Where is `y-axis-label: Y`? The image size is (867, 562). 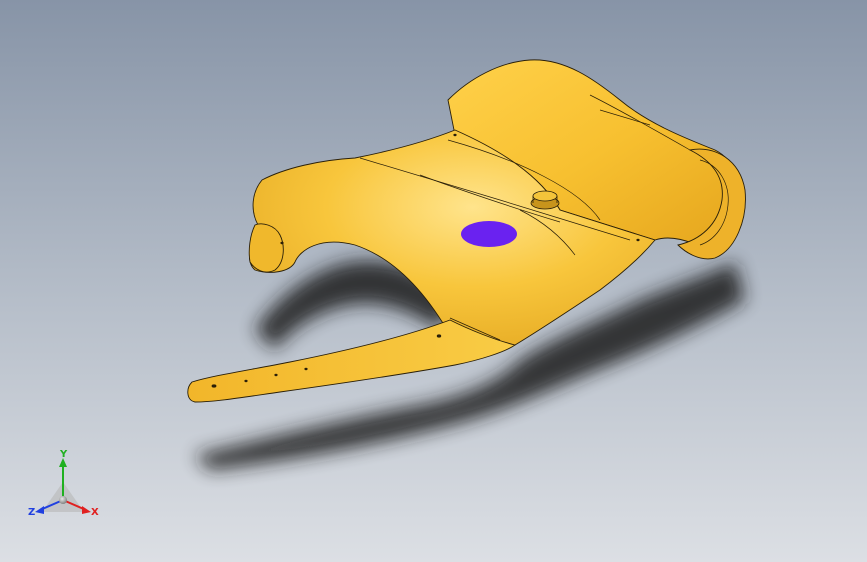
y-axis-label: Y is located at coordinates (63, 454).